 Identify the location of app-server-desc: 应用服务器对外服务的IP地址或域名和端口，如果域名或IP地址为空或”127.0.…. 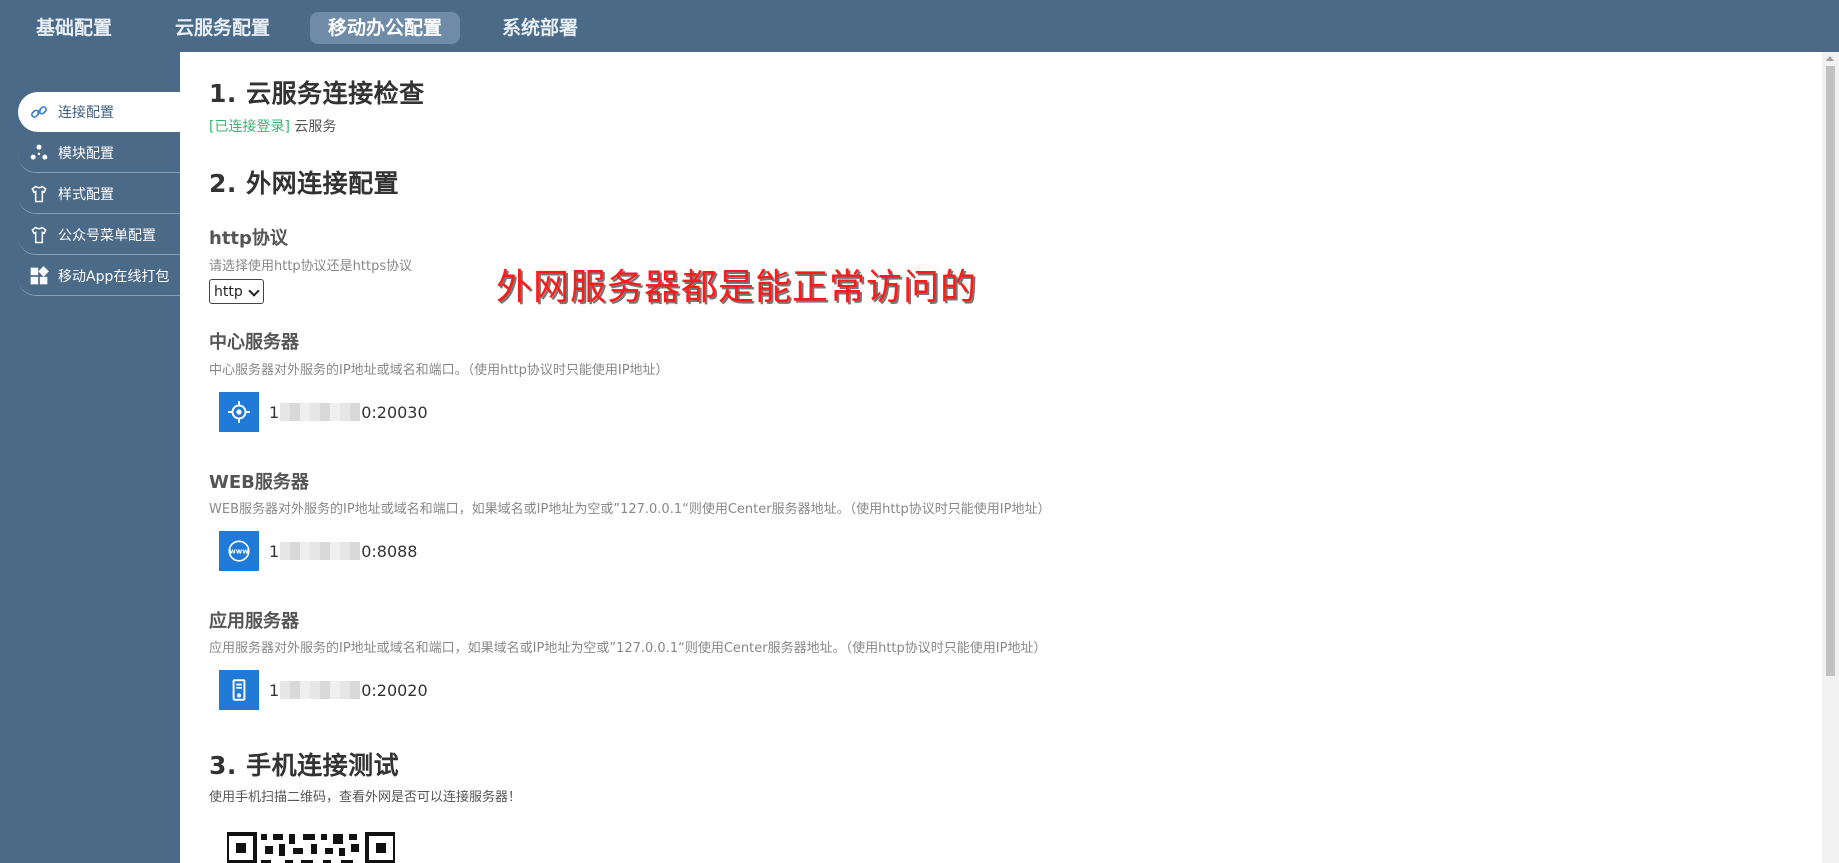
(628, 648).